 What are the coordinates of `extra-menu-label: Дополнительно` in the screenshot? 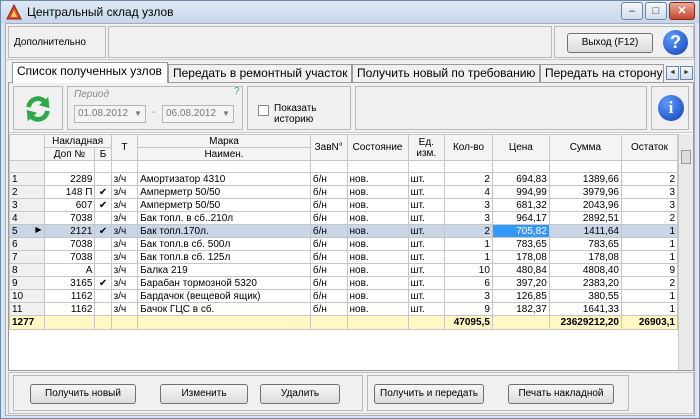 It's located at (50, 42).